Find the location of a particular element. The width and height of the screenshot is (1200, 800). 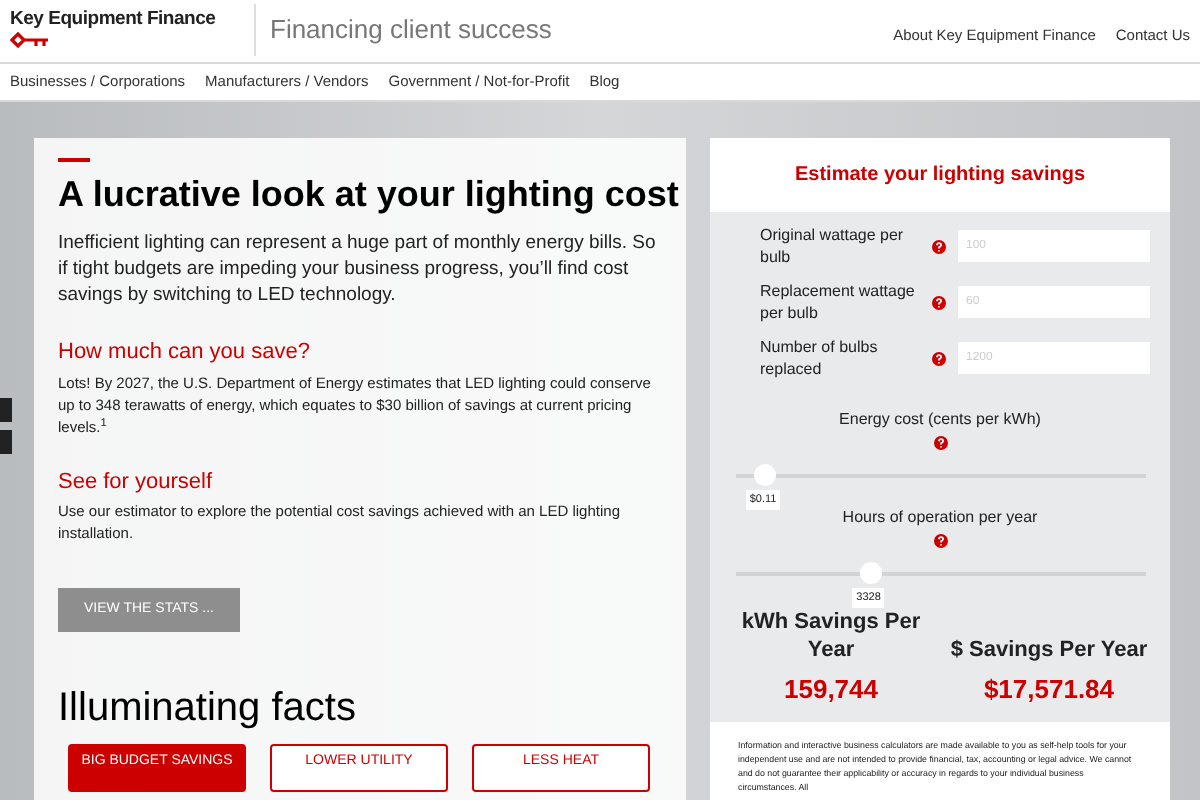

result-label: $ Savings Per Year is located at coordinates (1049, 650).